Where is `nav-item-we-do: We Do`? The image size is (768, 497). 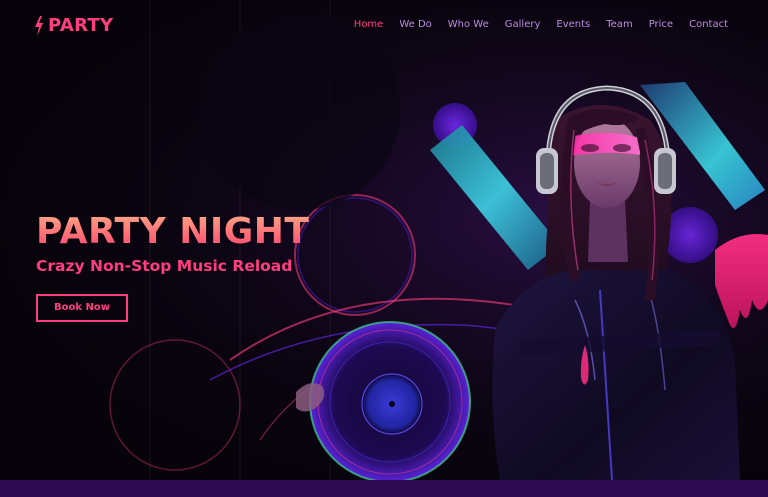 nav-item-we-do: We Do is located at coordinates (415, 25).